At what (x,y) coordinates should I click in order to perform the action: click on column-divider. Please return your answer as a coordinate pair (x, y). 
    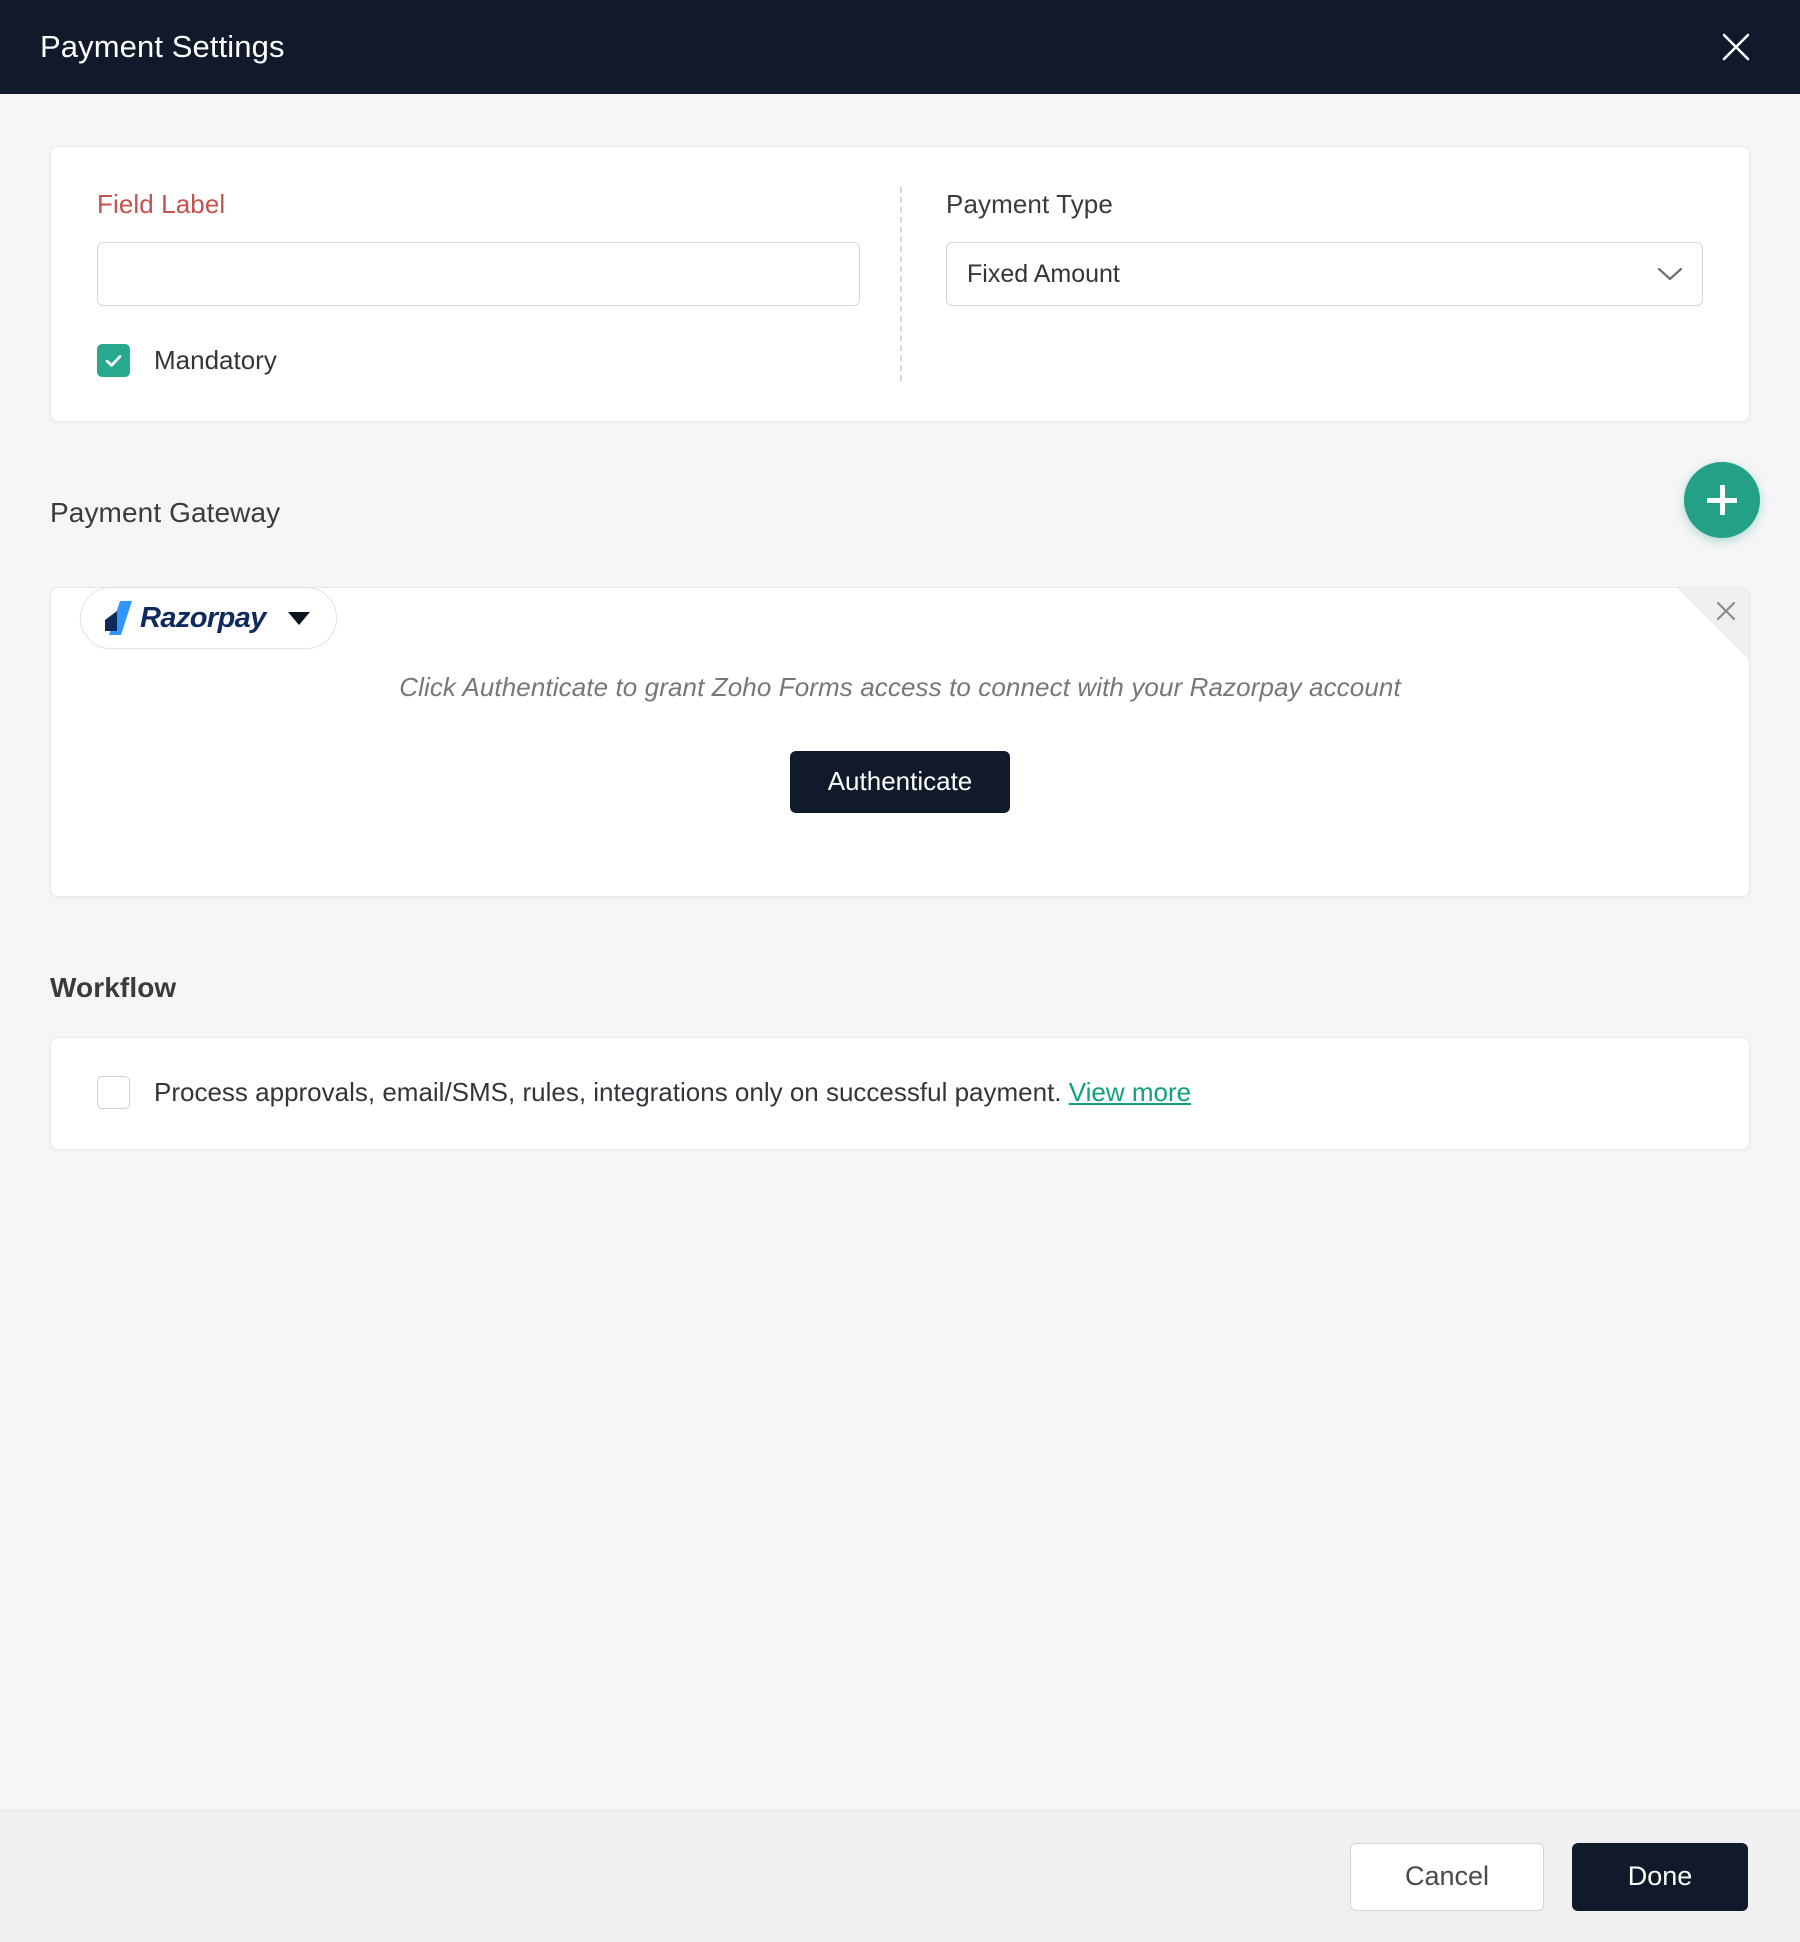
    Looking at the image, I should click on (901, 284).